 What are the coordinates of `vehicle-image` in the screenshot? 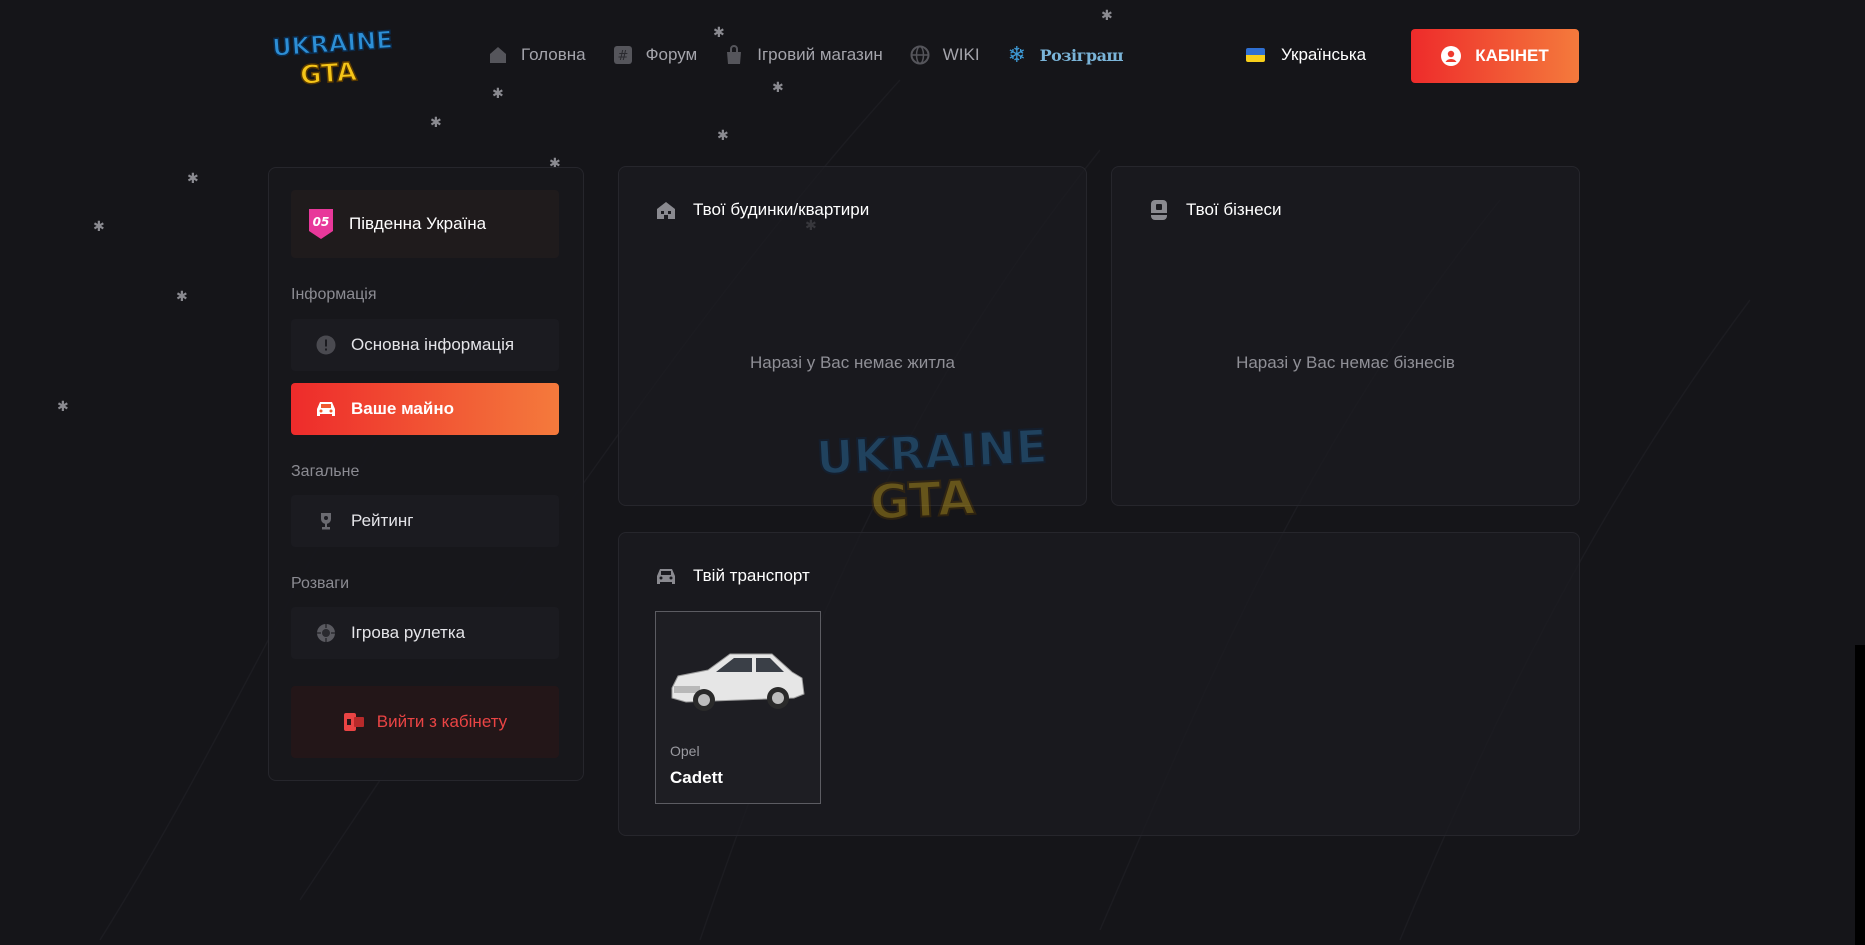 It's located at (738, 682).